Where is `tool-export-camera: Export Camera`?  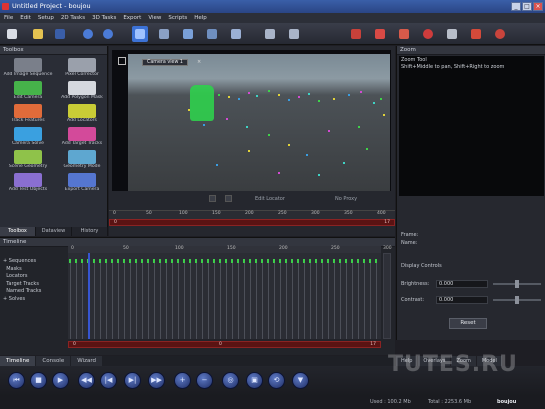
tool-export-camera: Export Camera is located at coordinates (82, 183).